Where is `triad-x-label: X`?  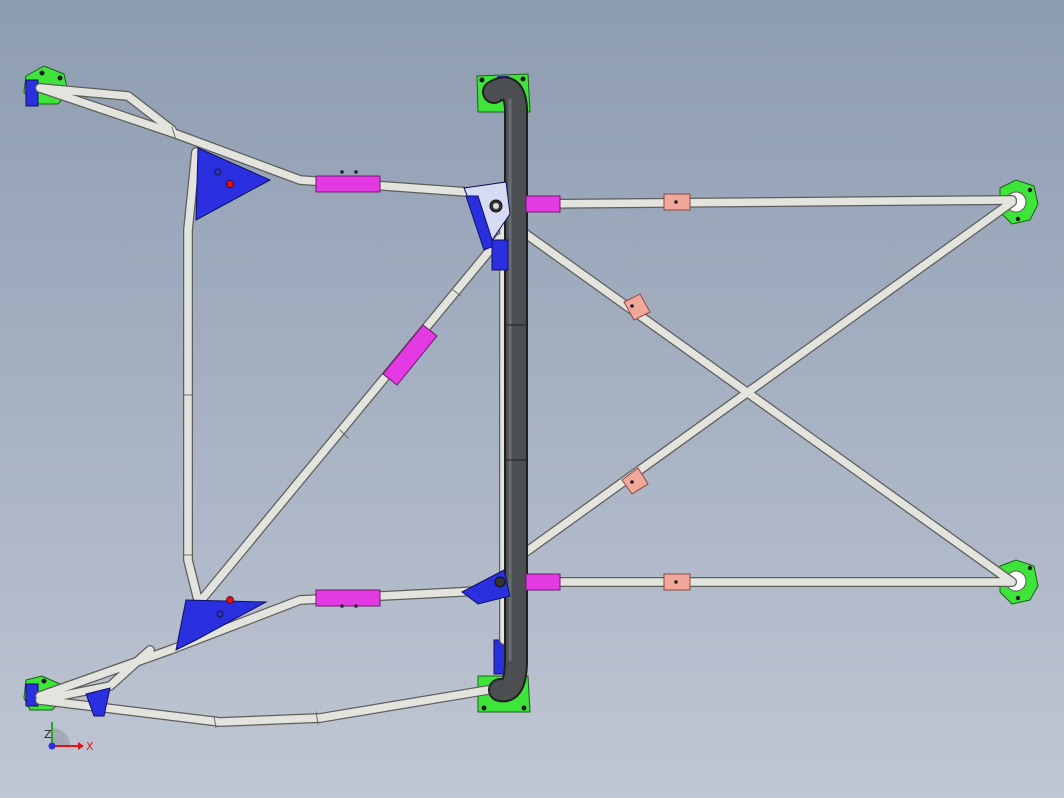 triad-x-label: X is located at coordinates (90, 746).